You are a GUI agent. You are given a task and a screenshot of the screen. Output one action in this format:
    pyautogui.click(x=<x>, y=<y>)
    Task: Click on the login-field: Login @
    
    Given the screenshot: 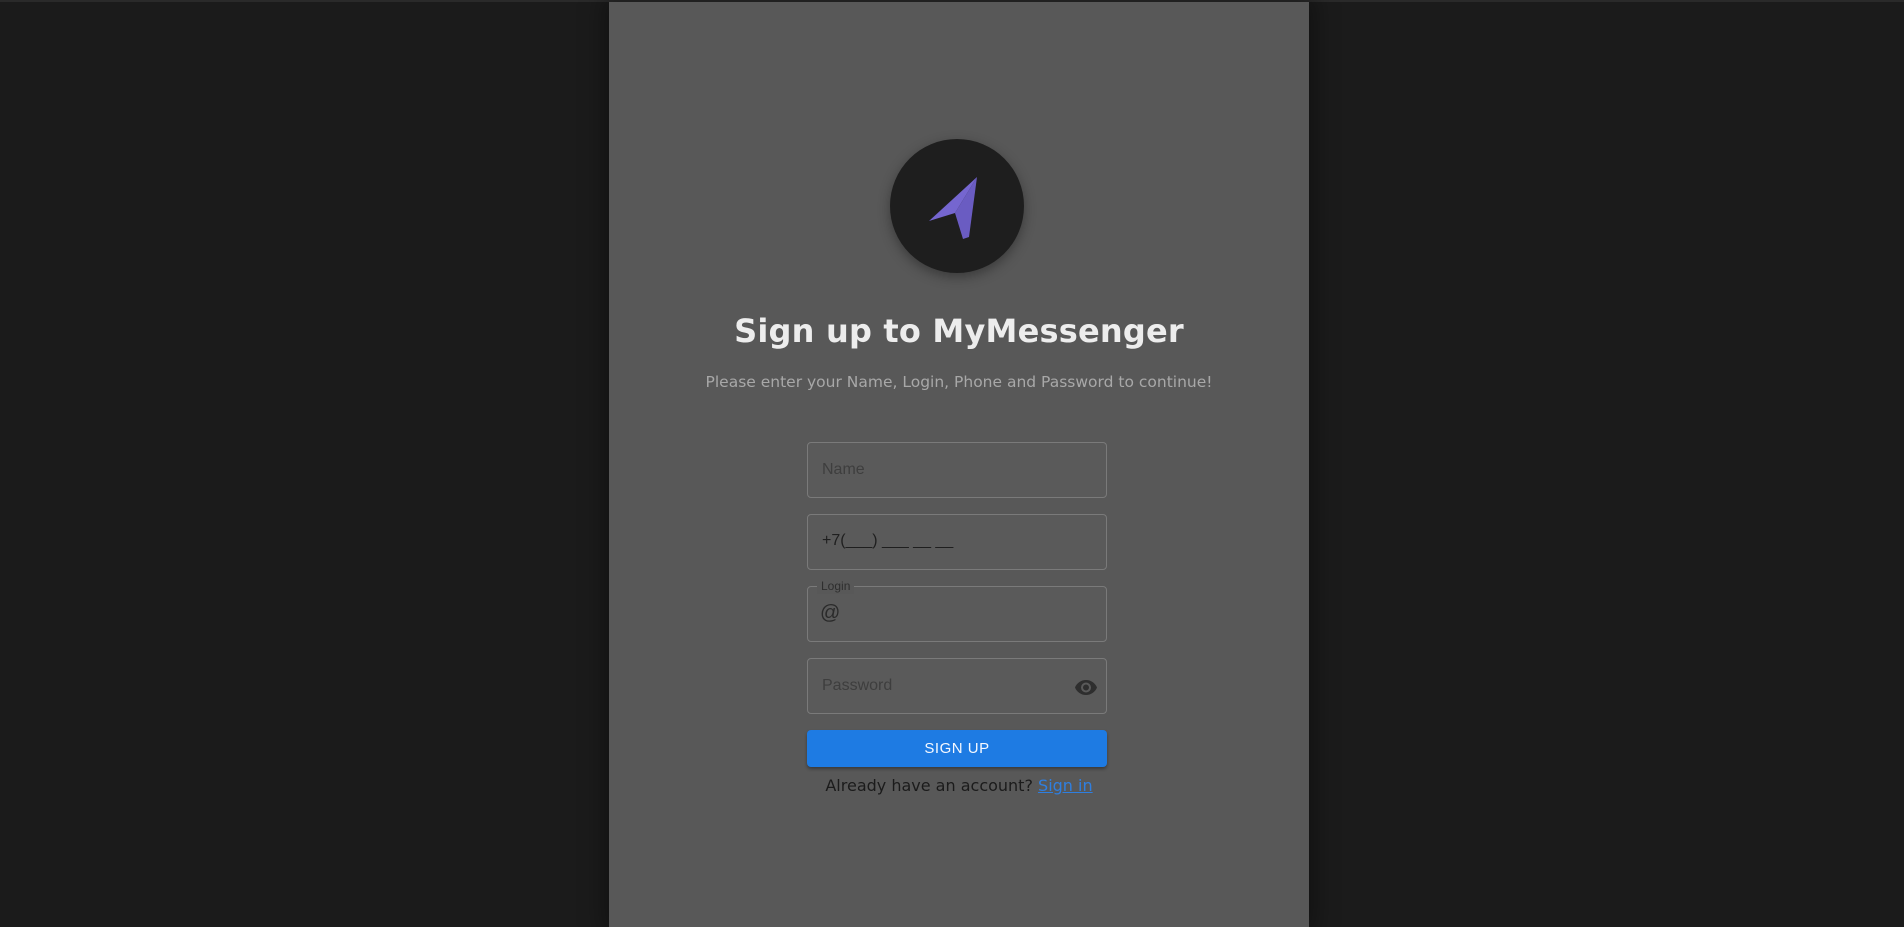 What is the action you would take?
    pyautogui.click(x=957, y=610)
    